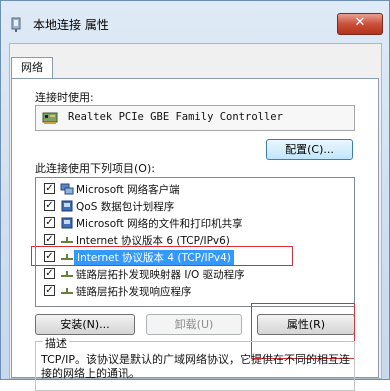 Image resolution: width=390 pixels, height=391 pixels. I want to click on items-label: 此连接使用下列项目(O):, so click(95, 168).